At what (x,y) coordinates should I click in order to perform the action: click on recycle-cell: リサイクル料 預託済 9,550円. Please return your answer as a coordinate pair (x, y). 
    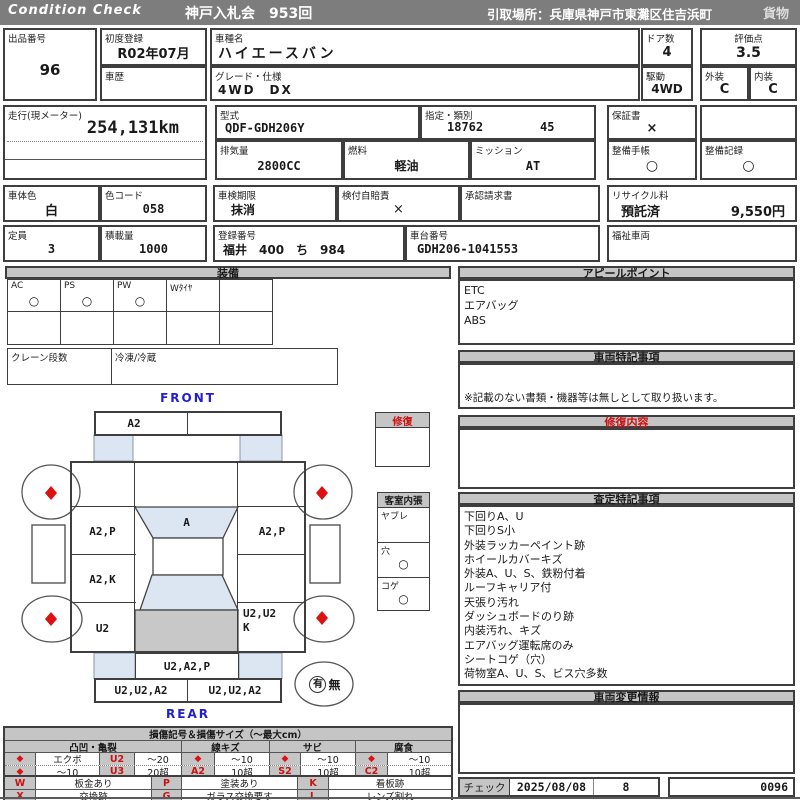
    Looking at the image, I should click on (702, 203).